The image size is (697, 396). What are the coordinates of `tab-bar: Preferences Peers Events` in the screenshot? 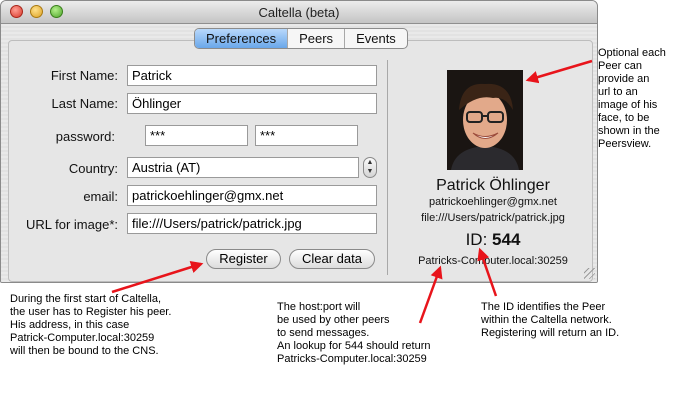 It's located at (301, 38).